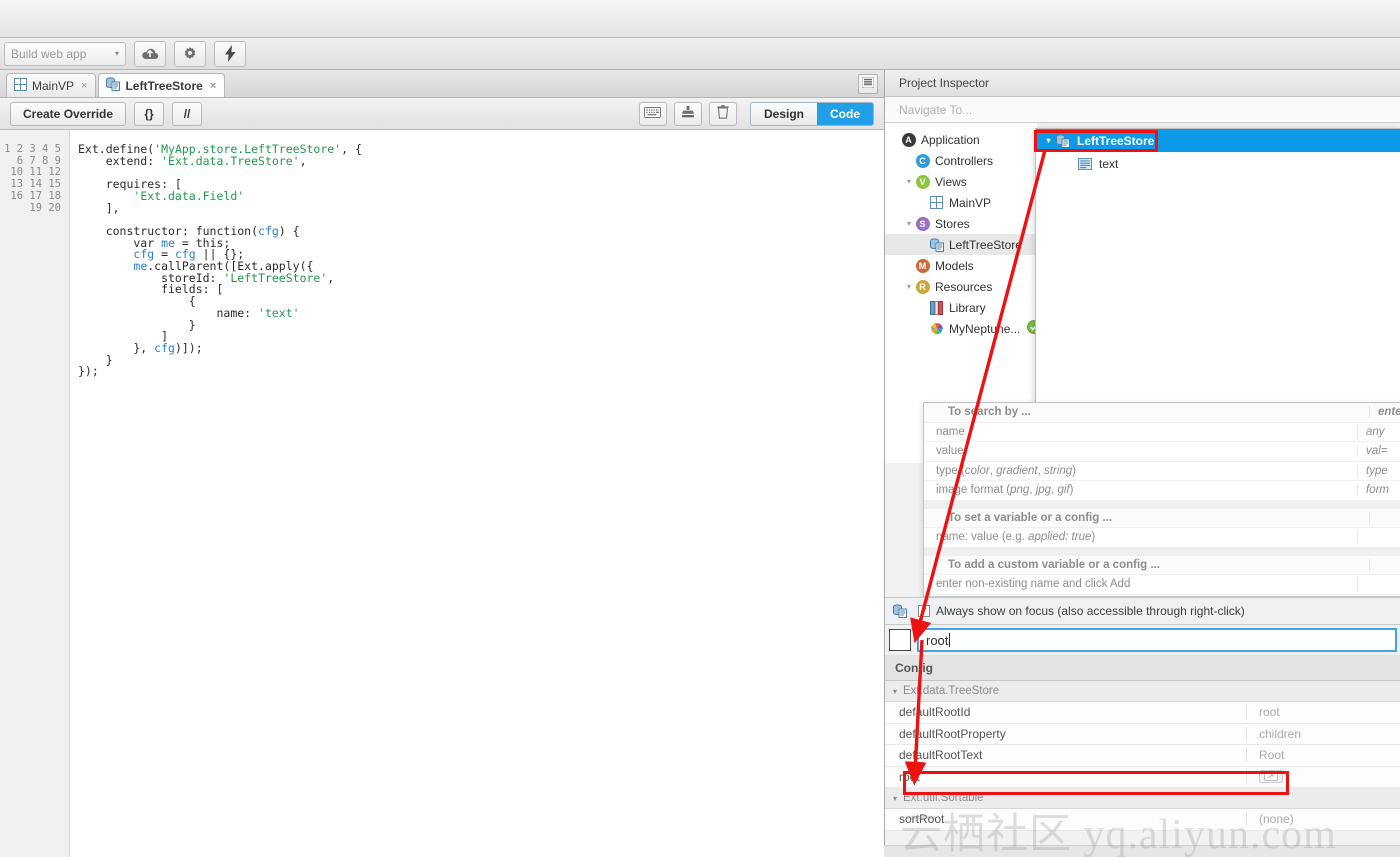 Image resolution: width=1400 pixels, height=857 pixels. I want to click on horizontal-scrollbar, so click(1142, 851).